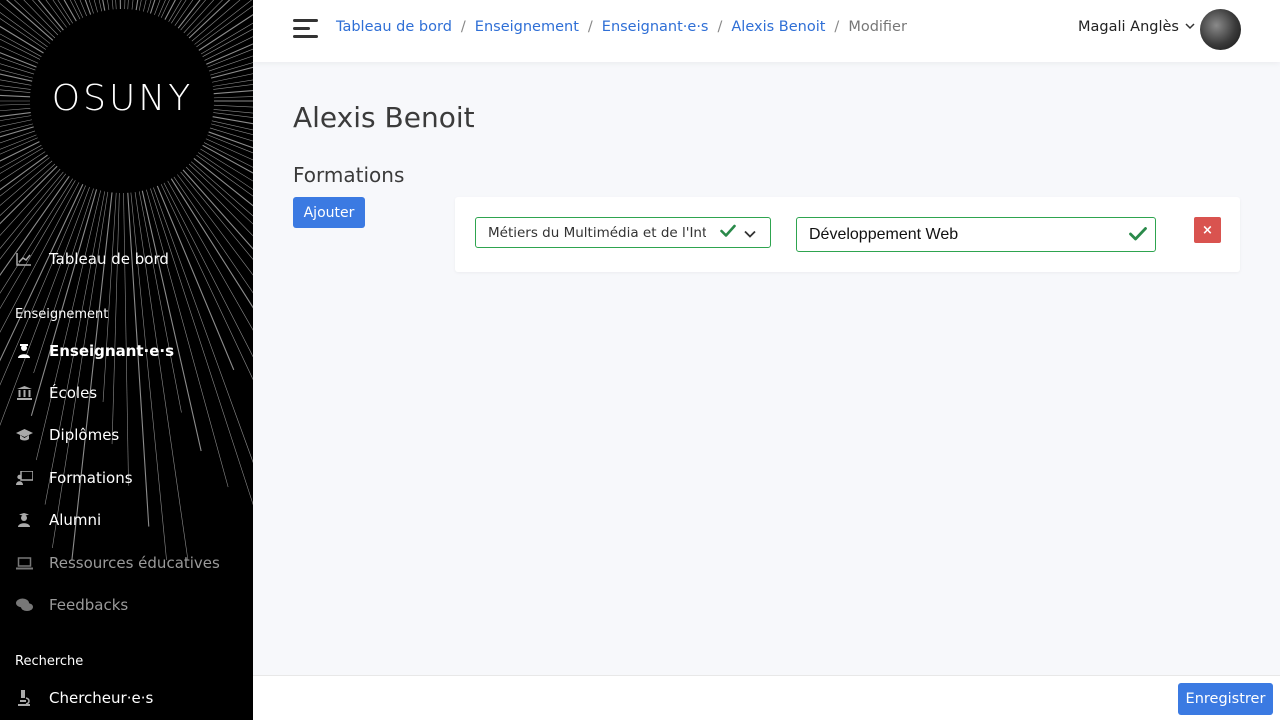  I want to click on osuny-logo: OSUNY, so click(122, 98).